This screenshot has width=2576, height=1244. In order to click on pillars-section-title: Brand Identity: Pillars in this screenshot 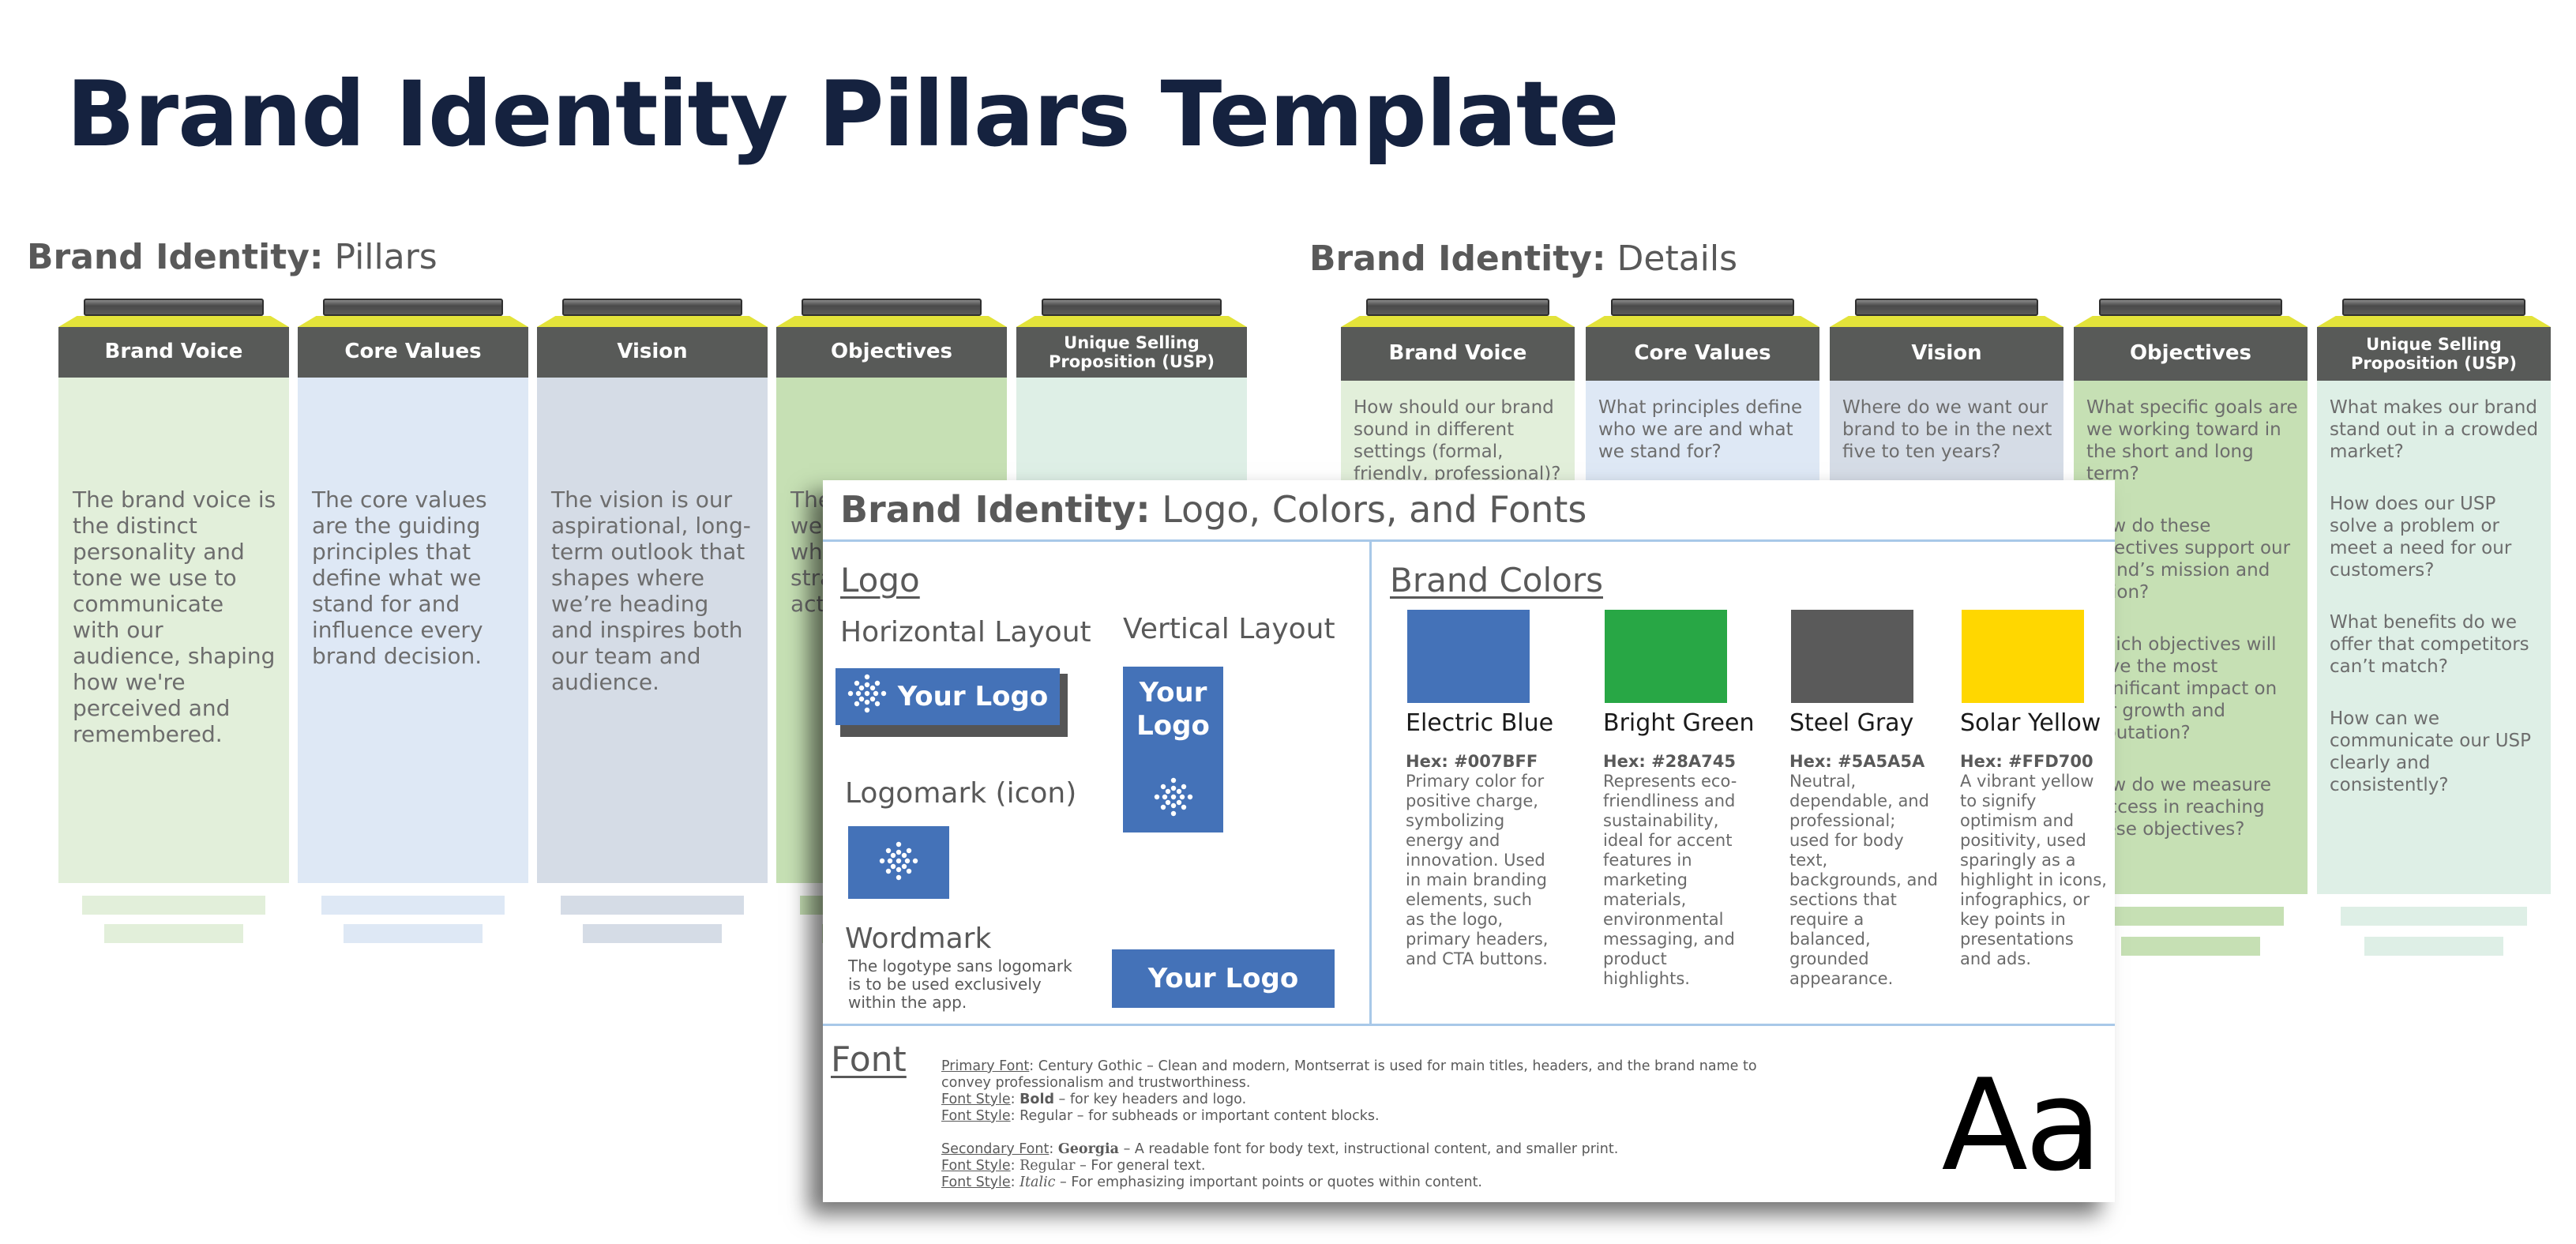, I will do `click(232, 257)`.